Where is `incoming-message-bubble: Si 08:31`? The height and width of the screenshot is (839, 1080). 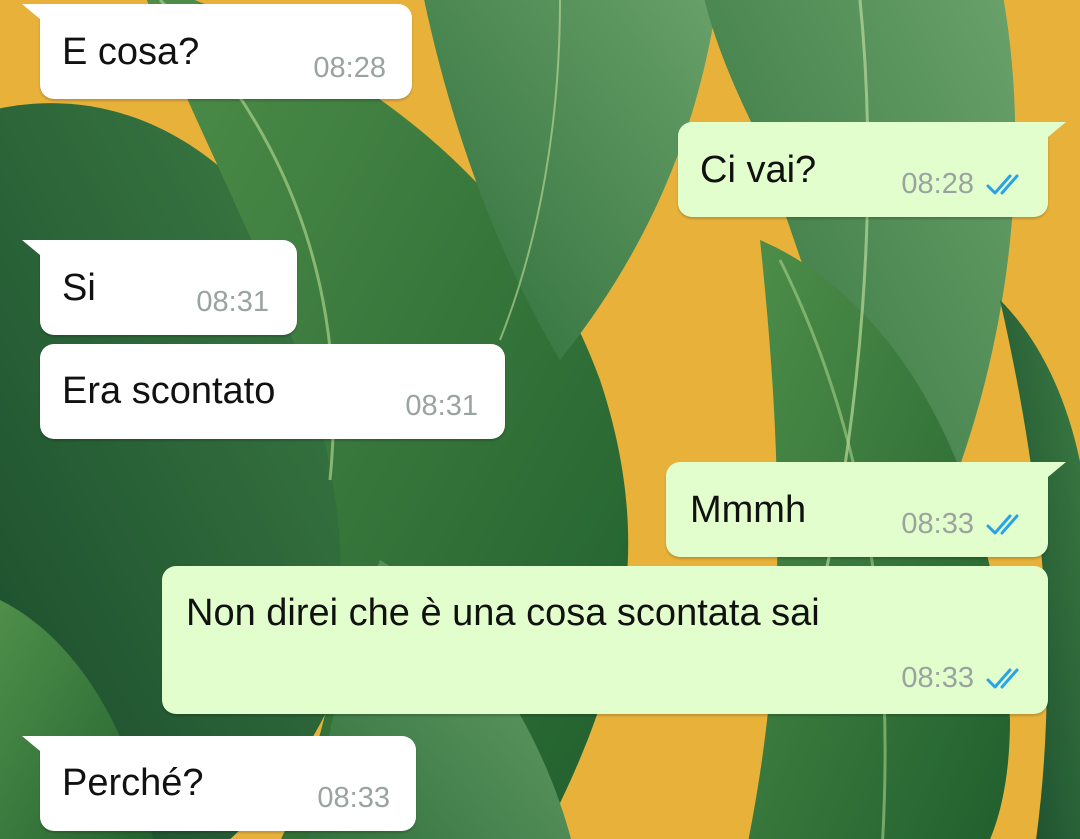
incoming-message-bubble: Si 08:31 is located at coordinates (159, 287).